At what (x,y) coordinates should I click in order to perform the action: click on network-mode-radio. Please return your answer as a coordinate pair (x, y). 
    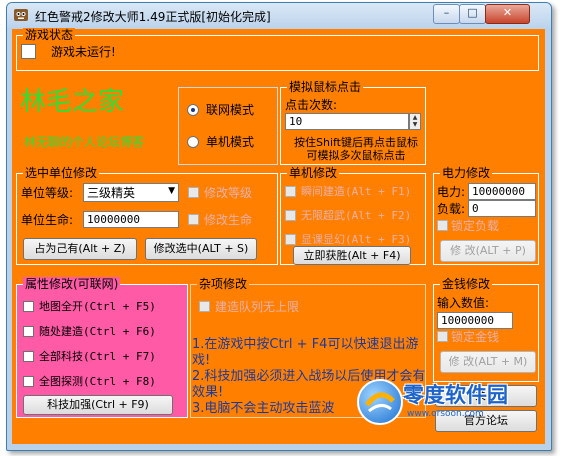
    Looking at the image, I should click on (193, 110).